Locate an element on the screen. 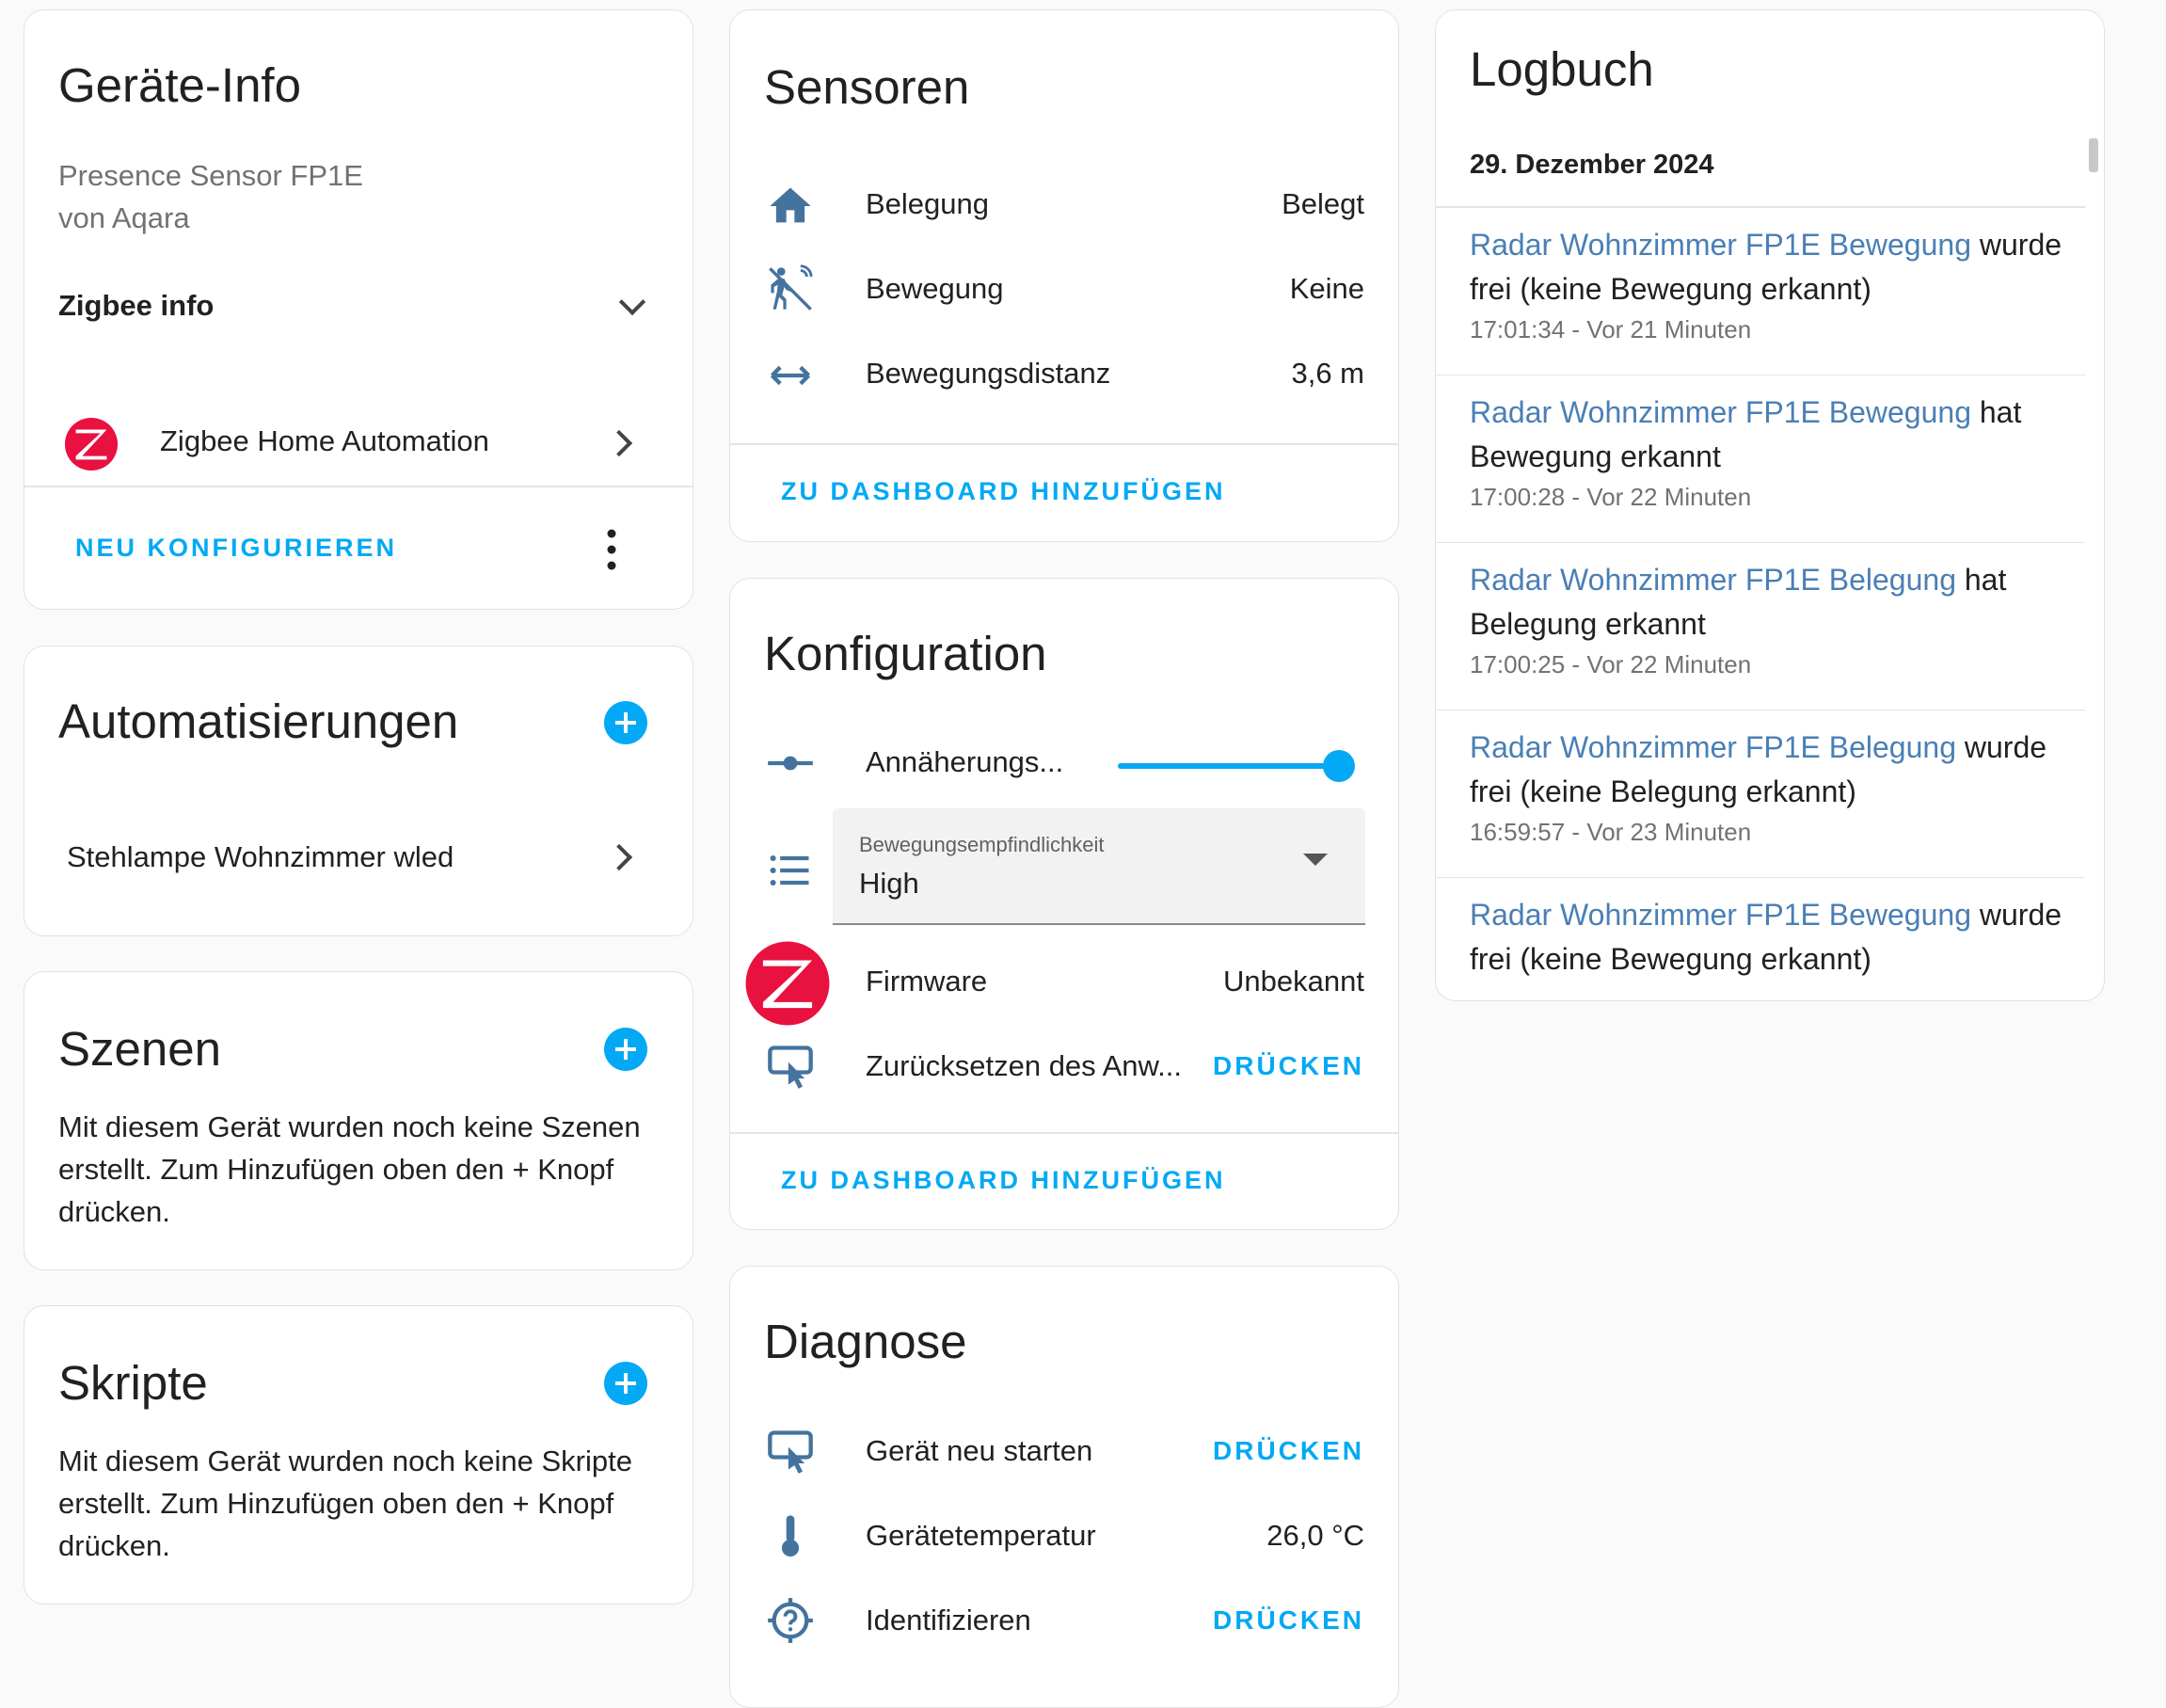 The height and width of the screenshot is (1708, 2166). add-script-button is located at coordinates (625, 1383).